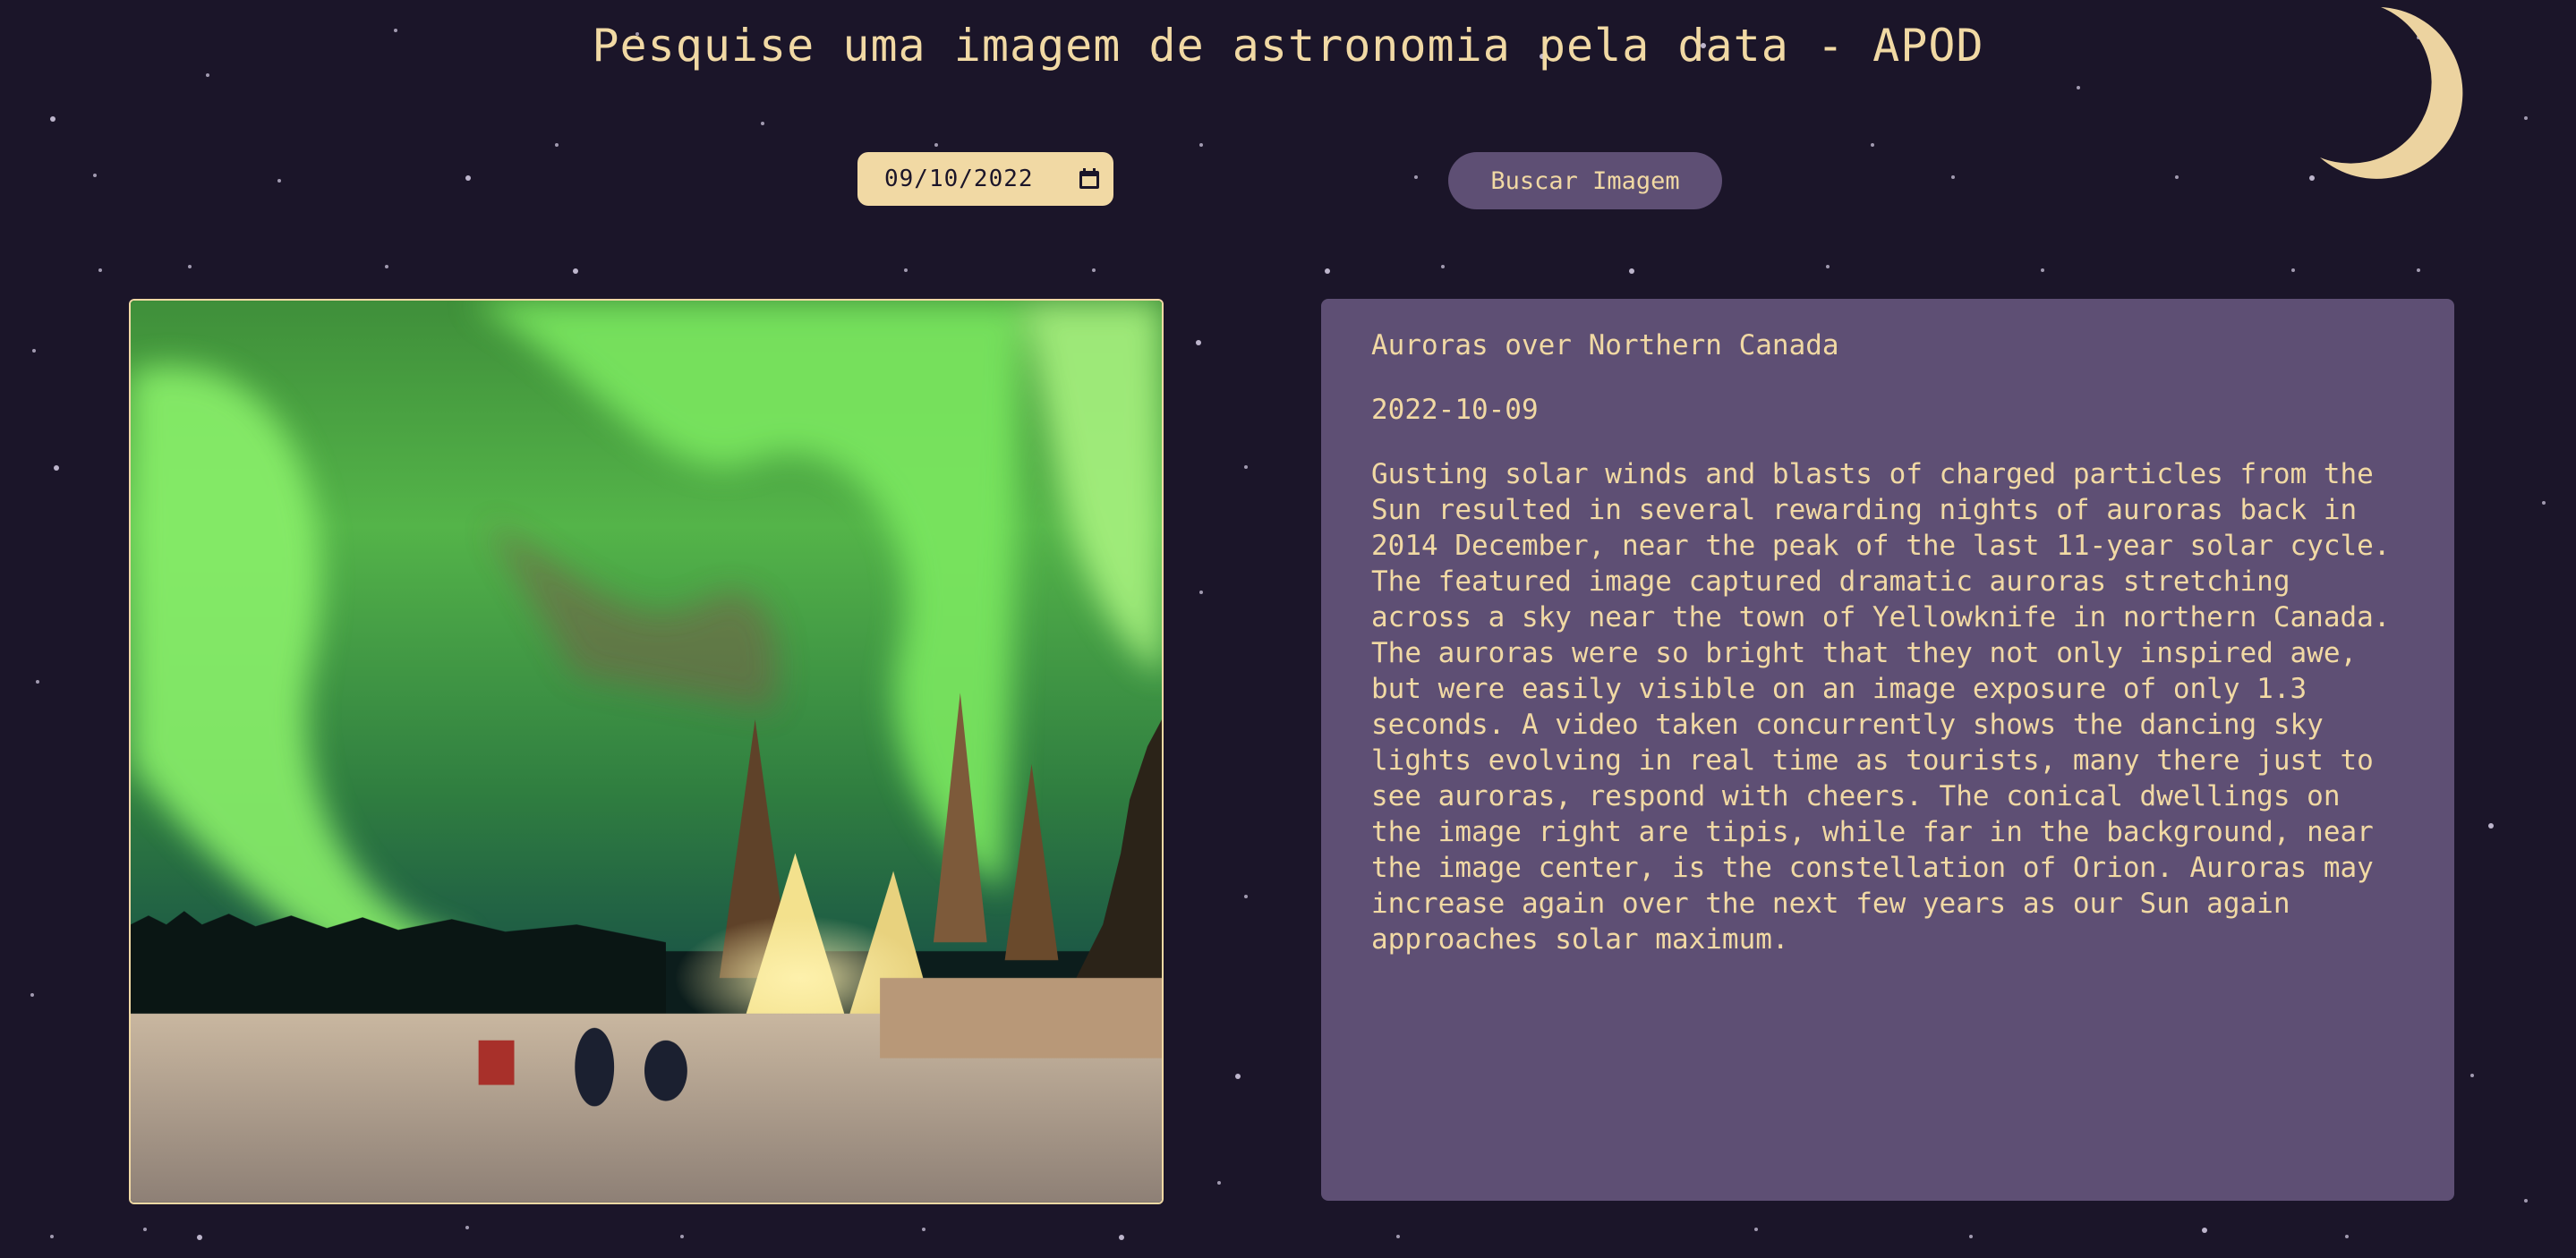 The width and height of the screenshot is (2576, 1258). I want to click on date-input-value: 09/10/2022, so click(959, 179).